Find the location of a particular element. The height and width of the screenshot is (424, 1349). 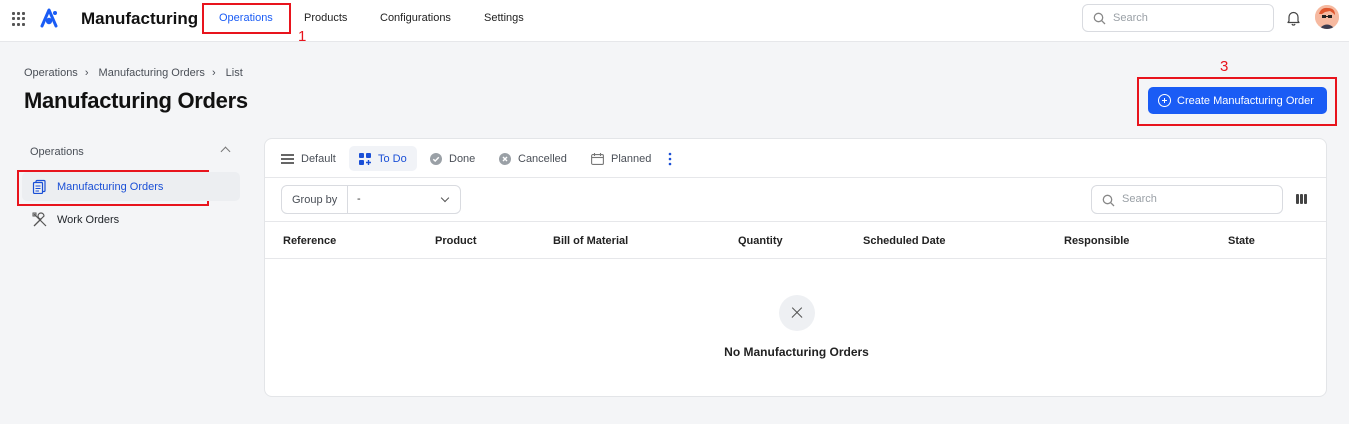

annotation-marker-1: 1 is located at coordinates (302, 36).